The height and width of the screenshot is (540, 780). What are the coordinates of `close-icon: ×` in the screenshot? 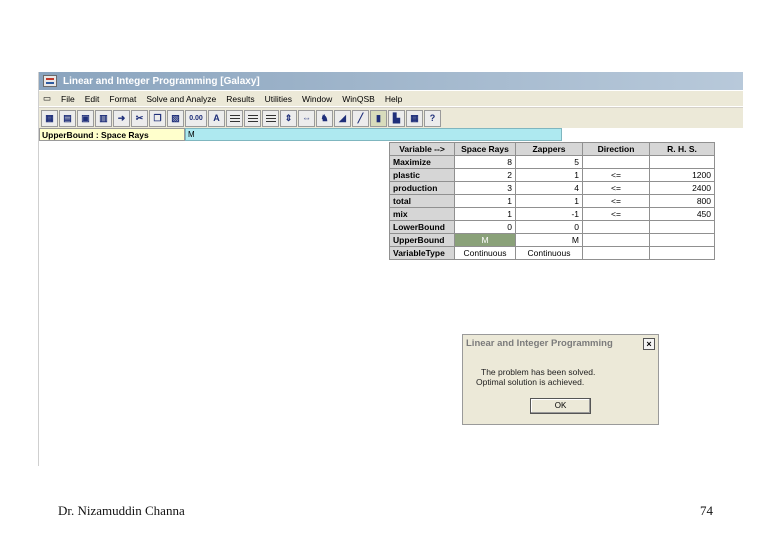 It's located at (649, 344).